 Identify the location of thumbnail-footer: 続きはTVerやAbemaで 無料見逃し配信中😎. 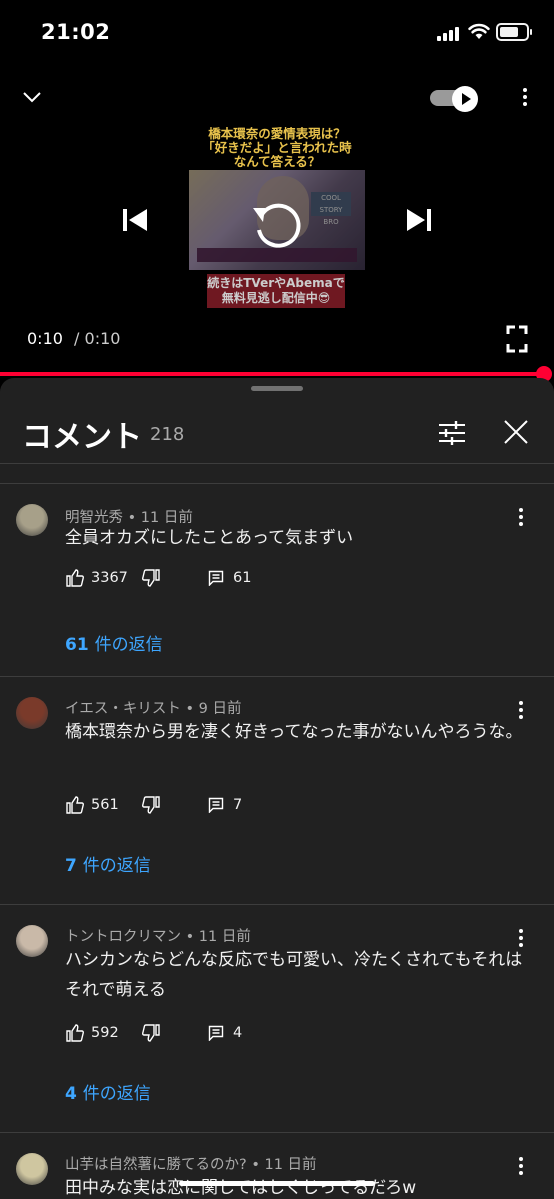
(276, 291).